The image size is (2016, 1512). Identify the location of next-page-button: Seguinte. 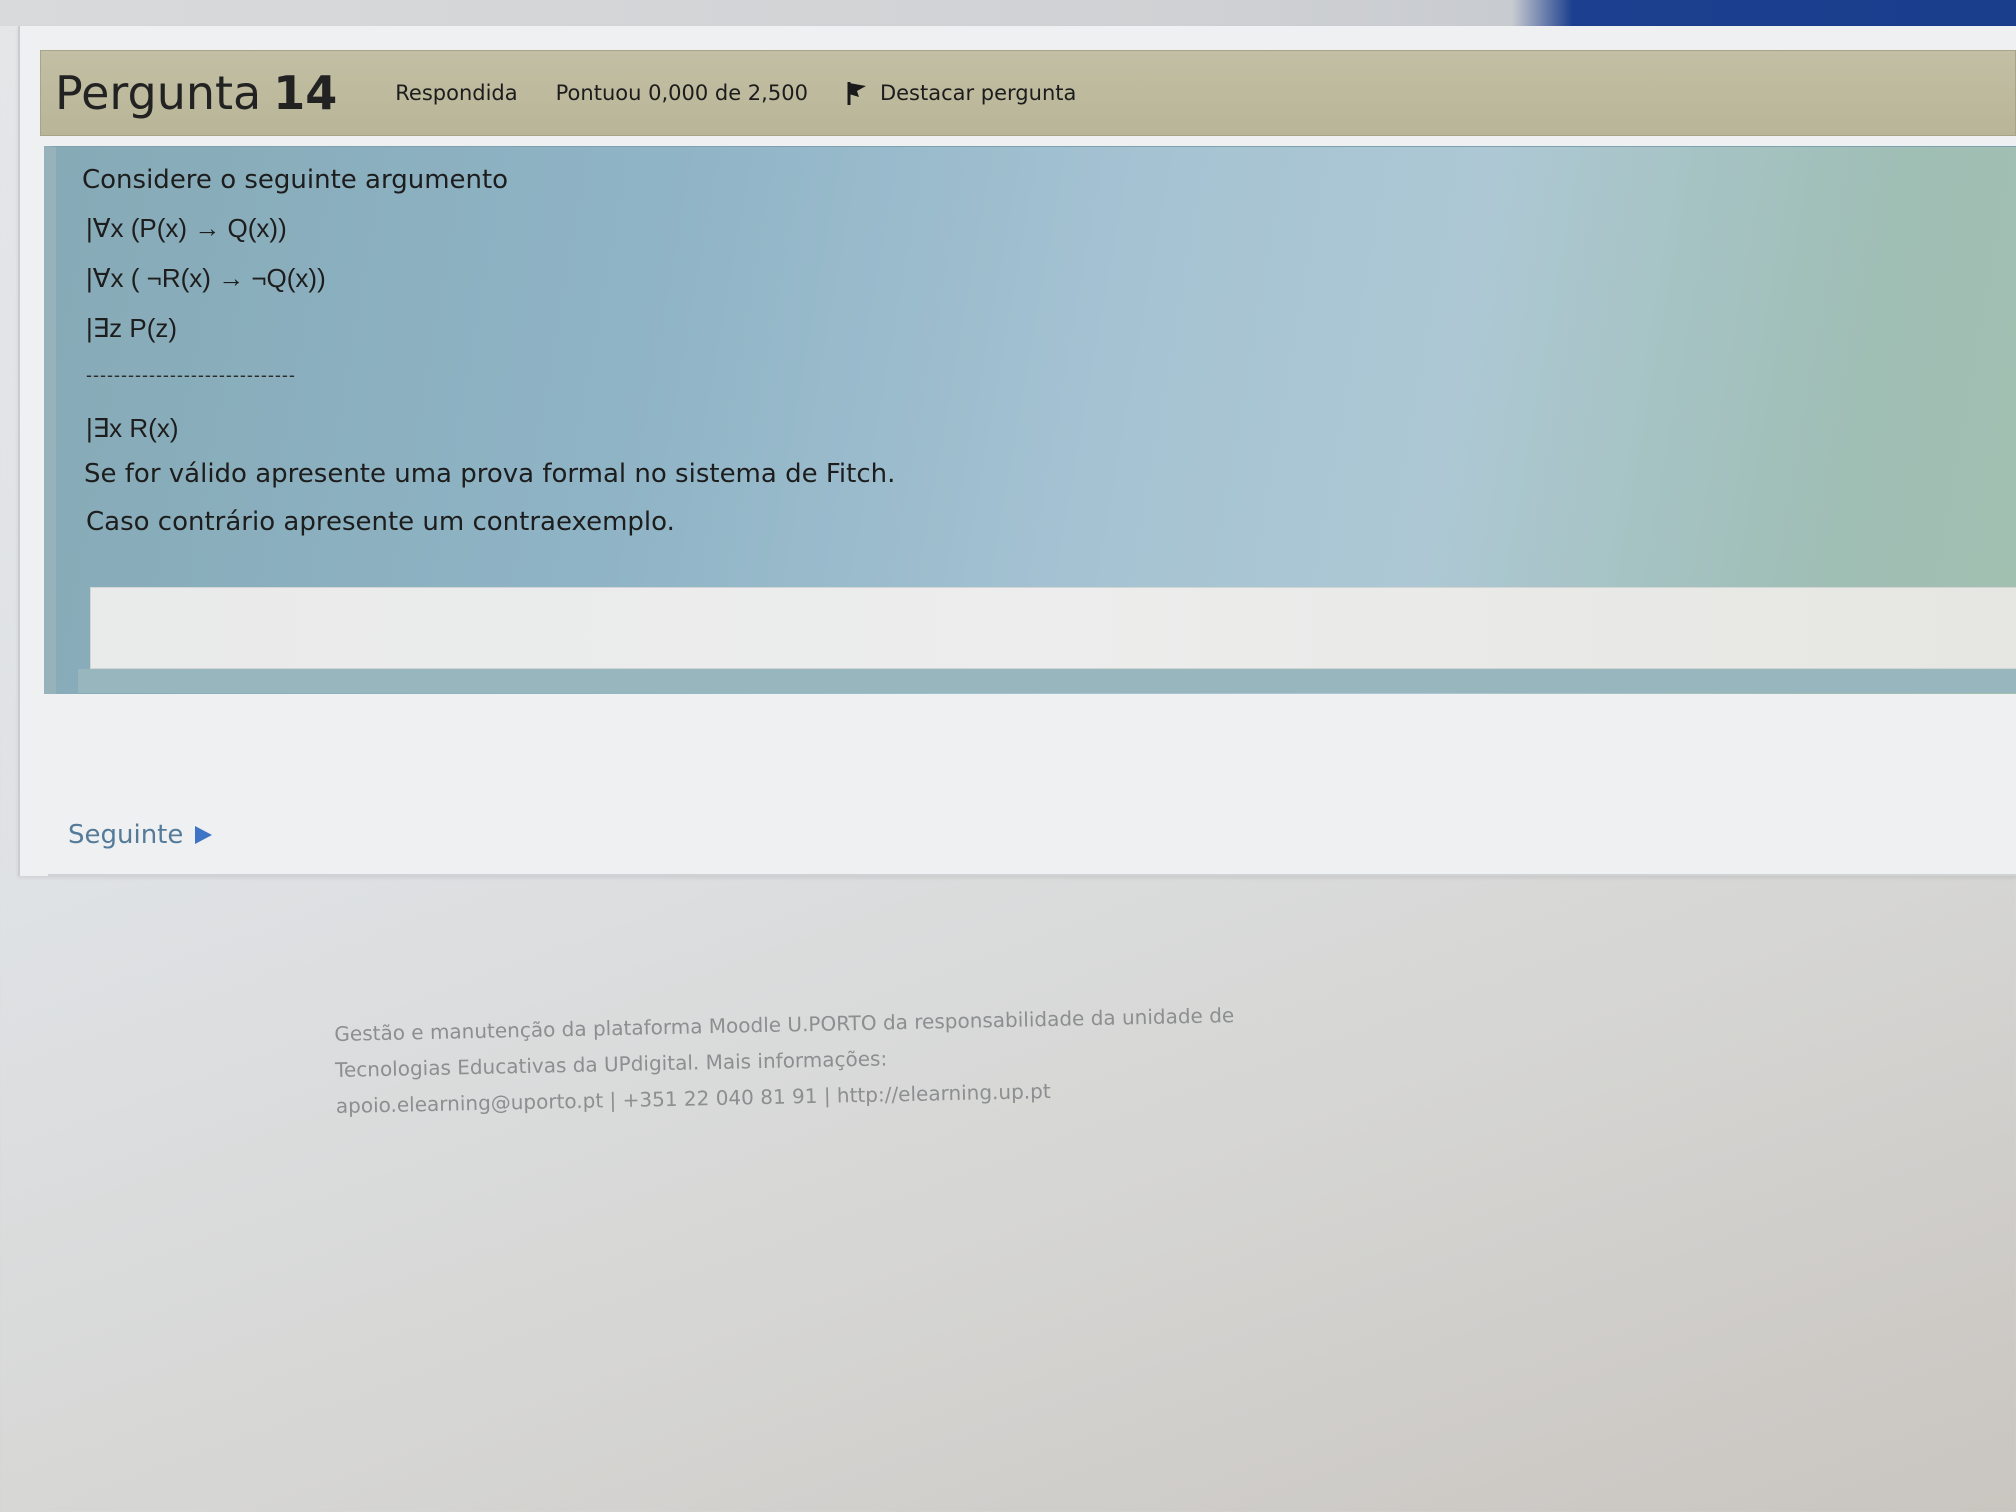
(140, 835).